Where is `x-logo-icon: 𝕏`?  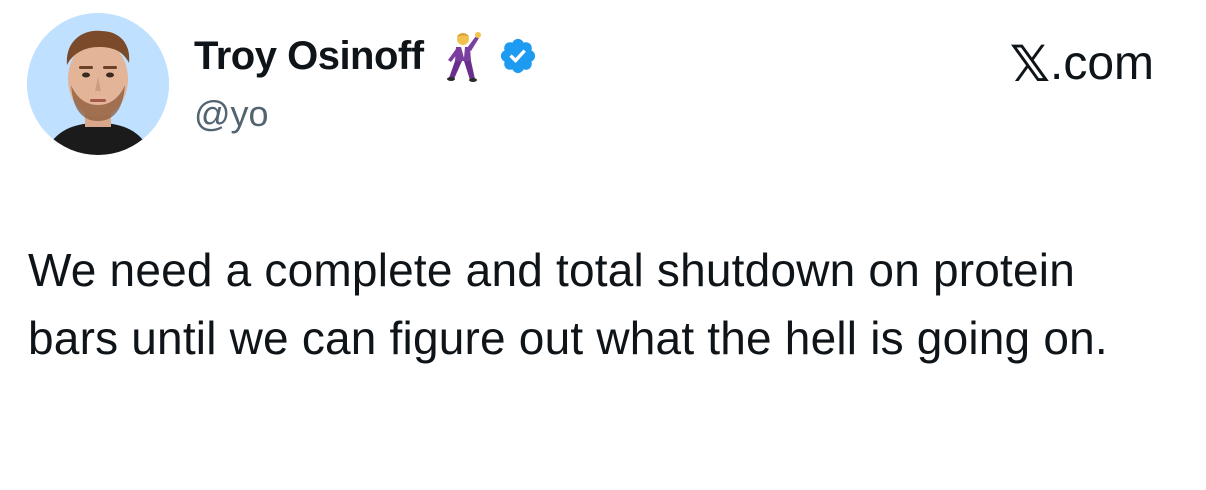 x-logo-icon: 𝕏 is located at coordinates (1029, 64).